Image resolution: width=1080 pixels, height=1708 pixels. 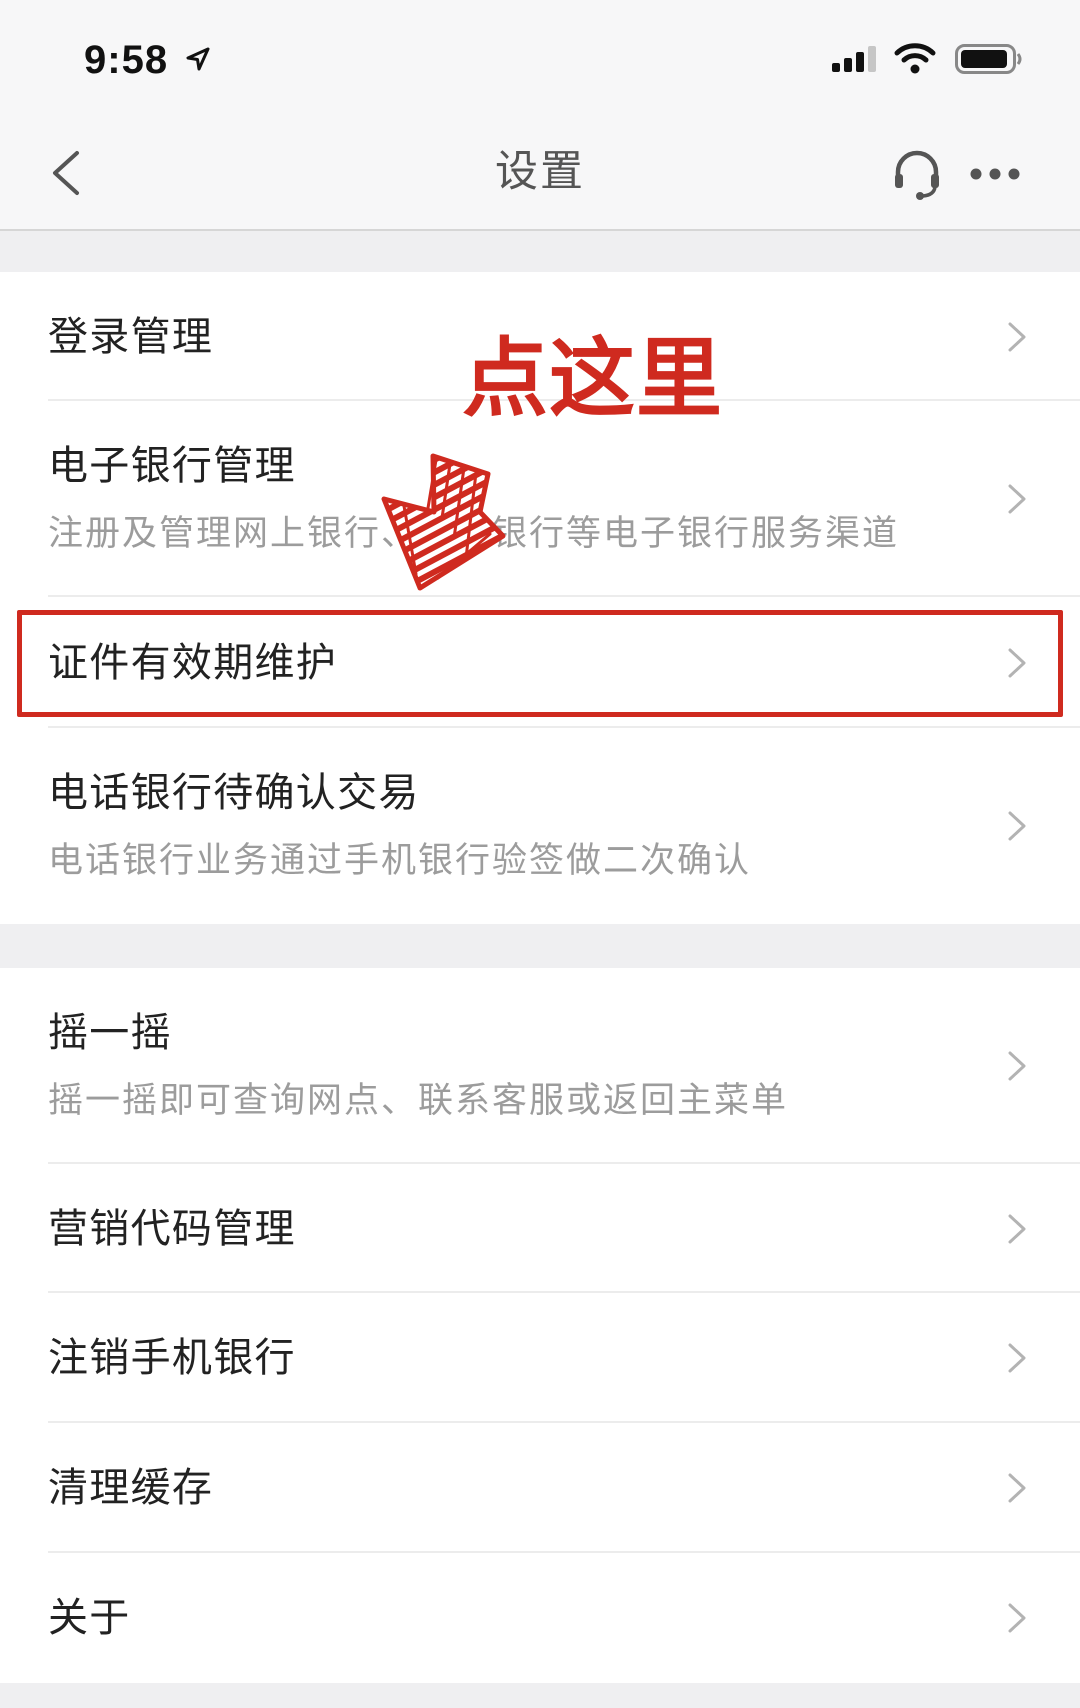 I want to click on navigation-bar: 设置, so click(x=540, y=170).